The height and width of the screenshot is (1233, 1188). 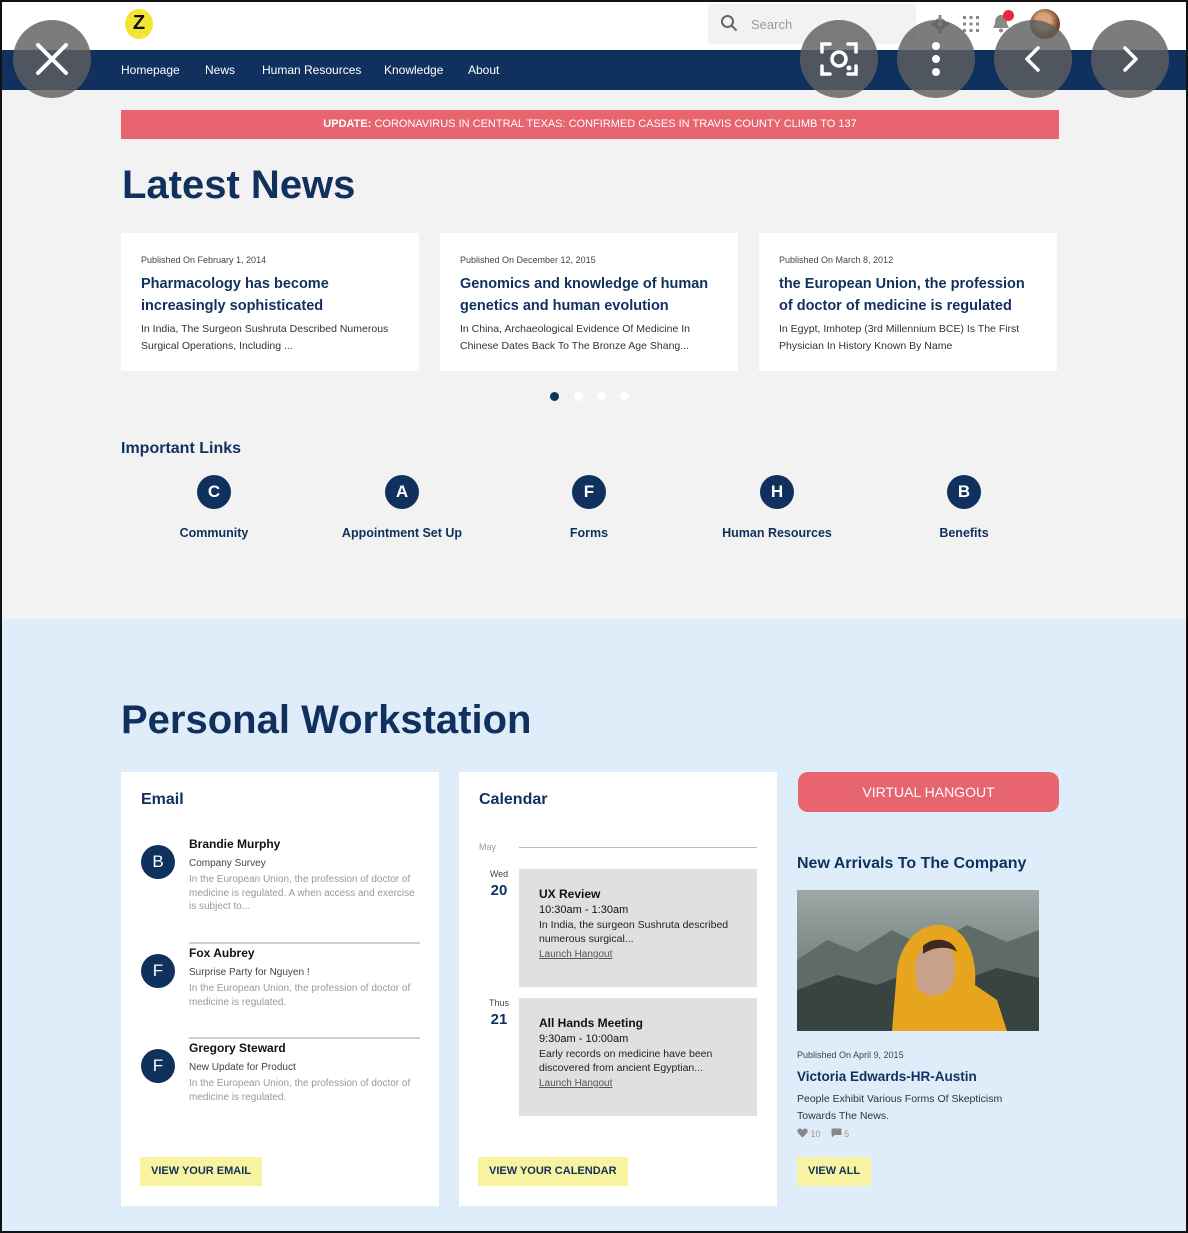 What do you see at coordinates (777, 492) in the screenshot?
I see `link-badge: H` at bounding box center [777, 492].